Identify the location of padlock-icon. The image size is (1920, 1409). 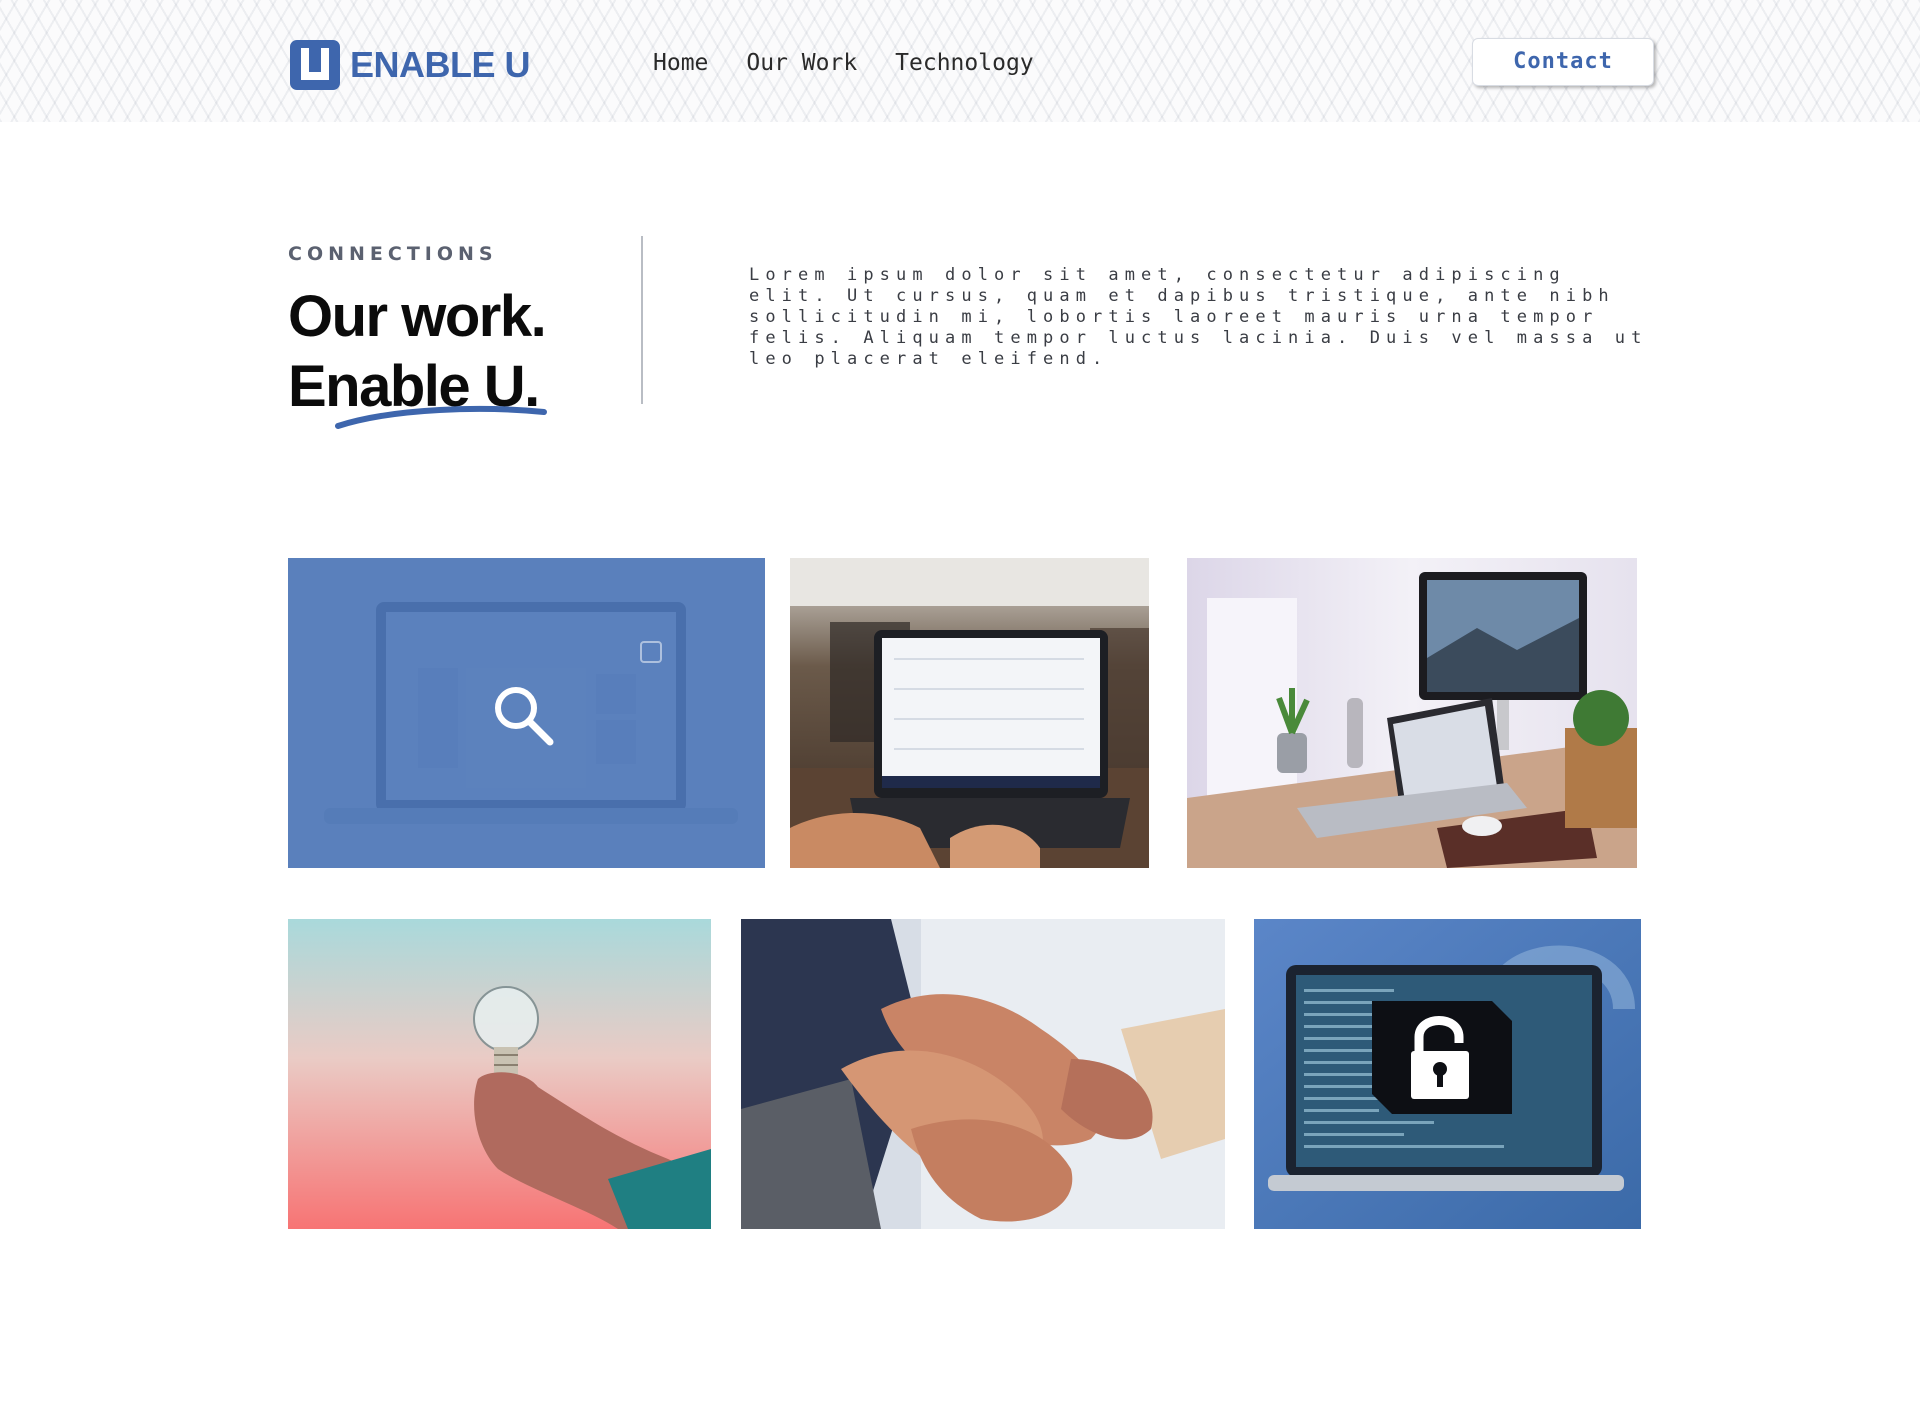
(1442, 1057).